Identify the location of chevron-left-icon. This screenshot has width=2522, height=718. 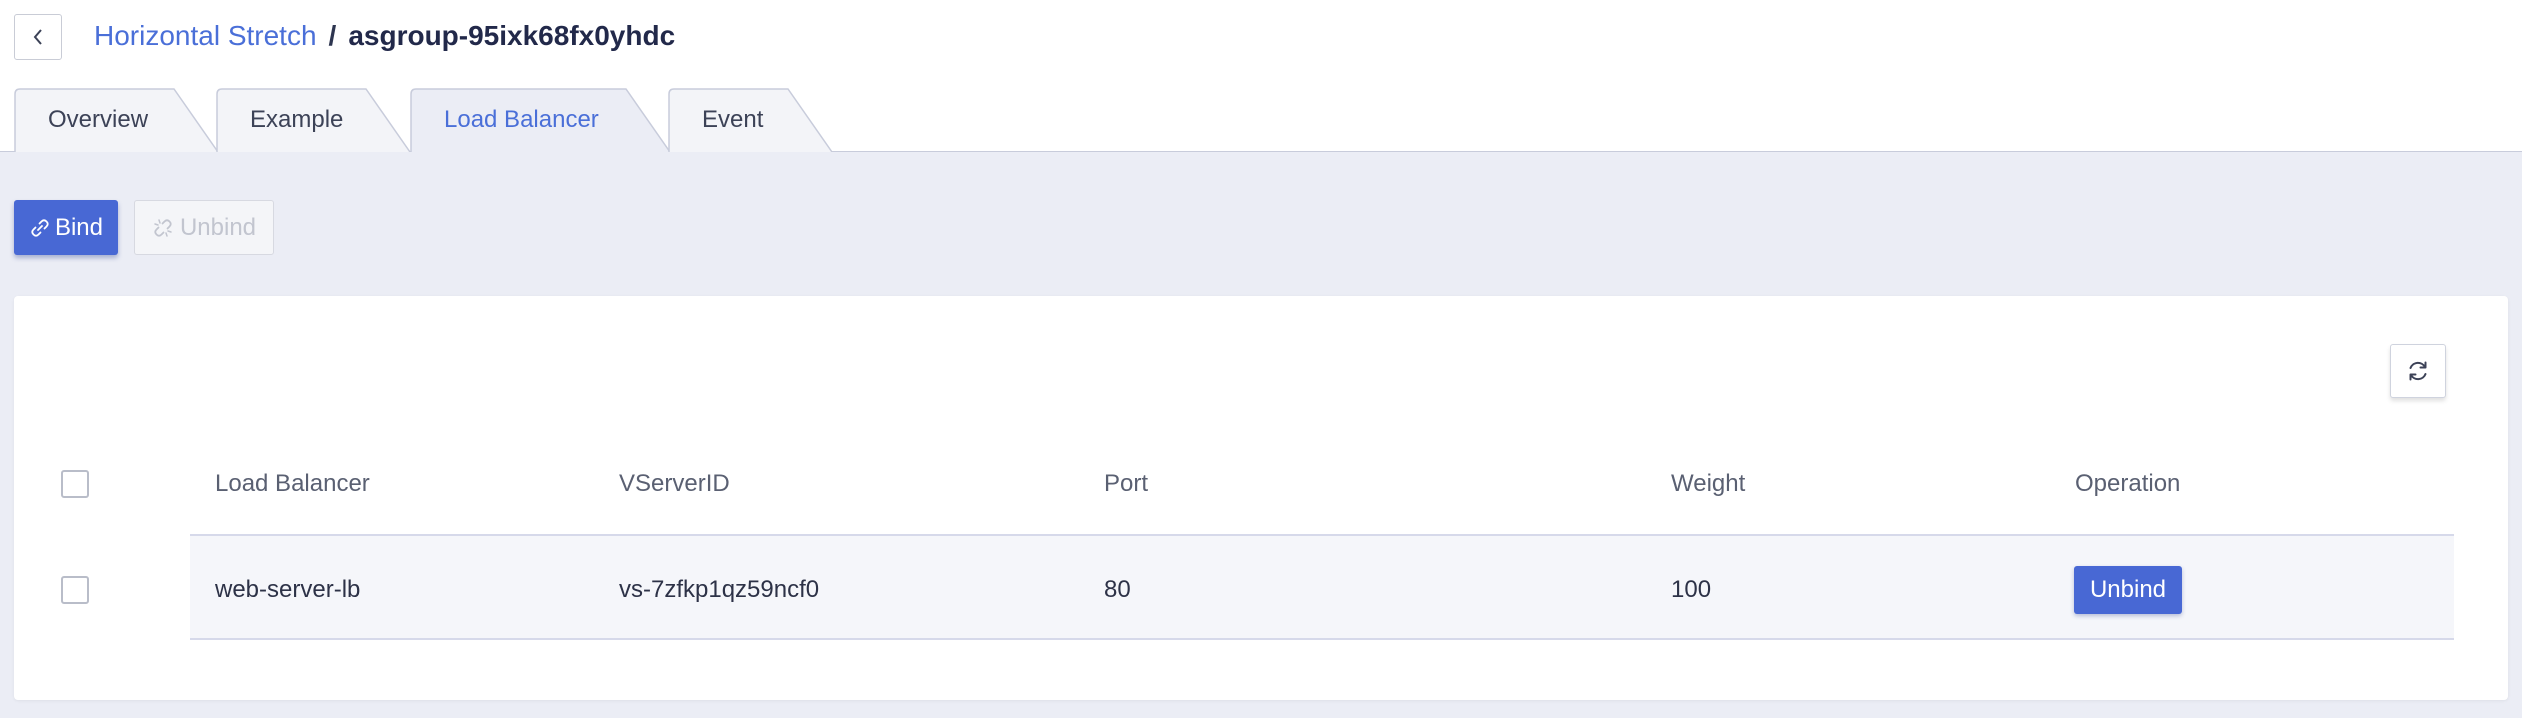
(37, 37).